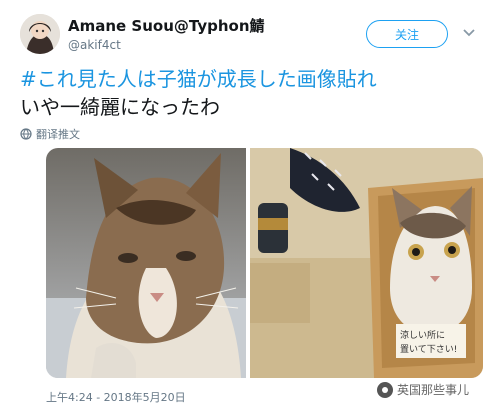  What do you see at coordinates (166, 45) in the screenshot?
I see `author-handle: @akif4ct` at bounding box center [166, 45].